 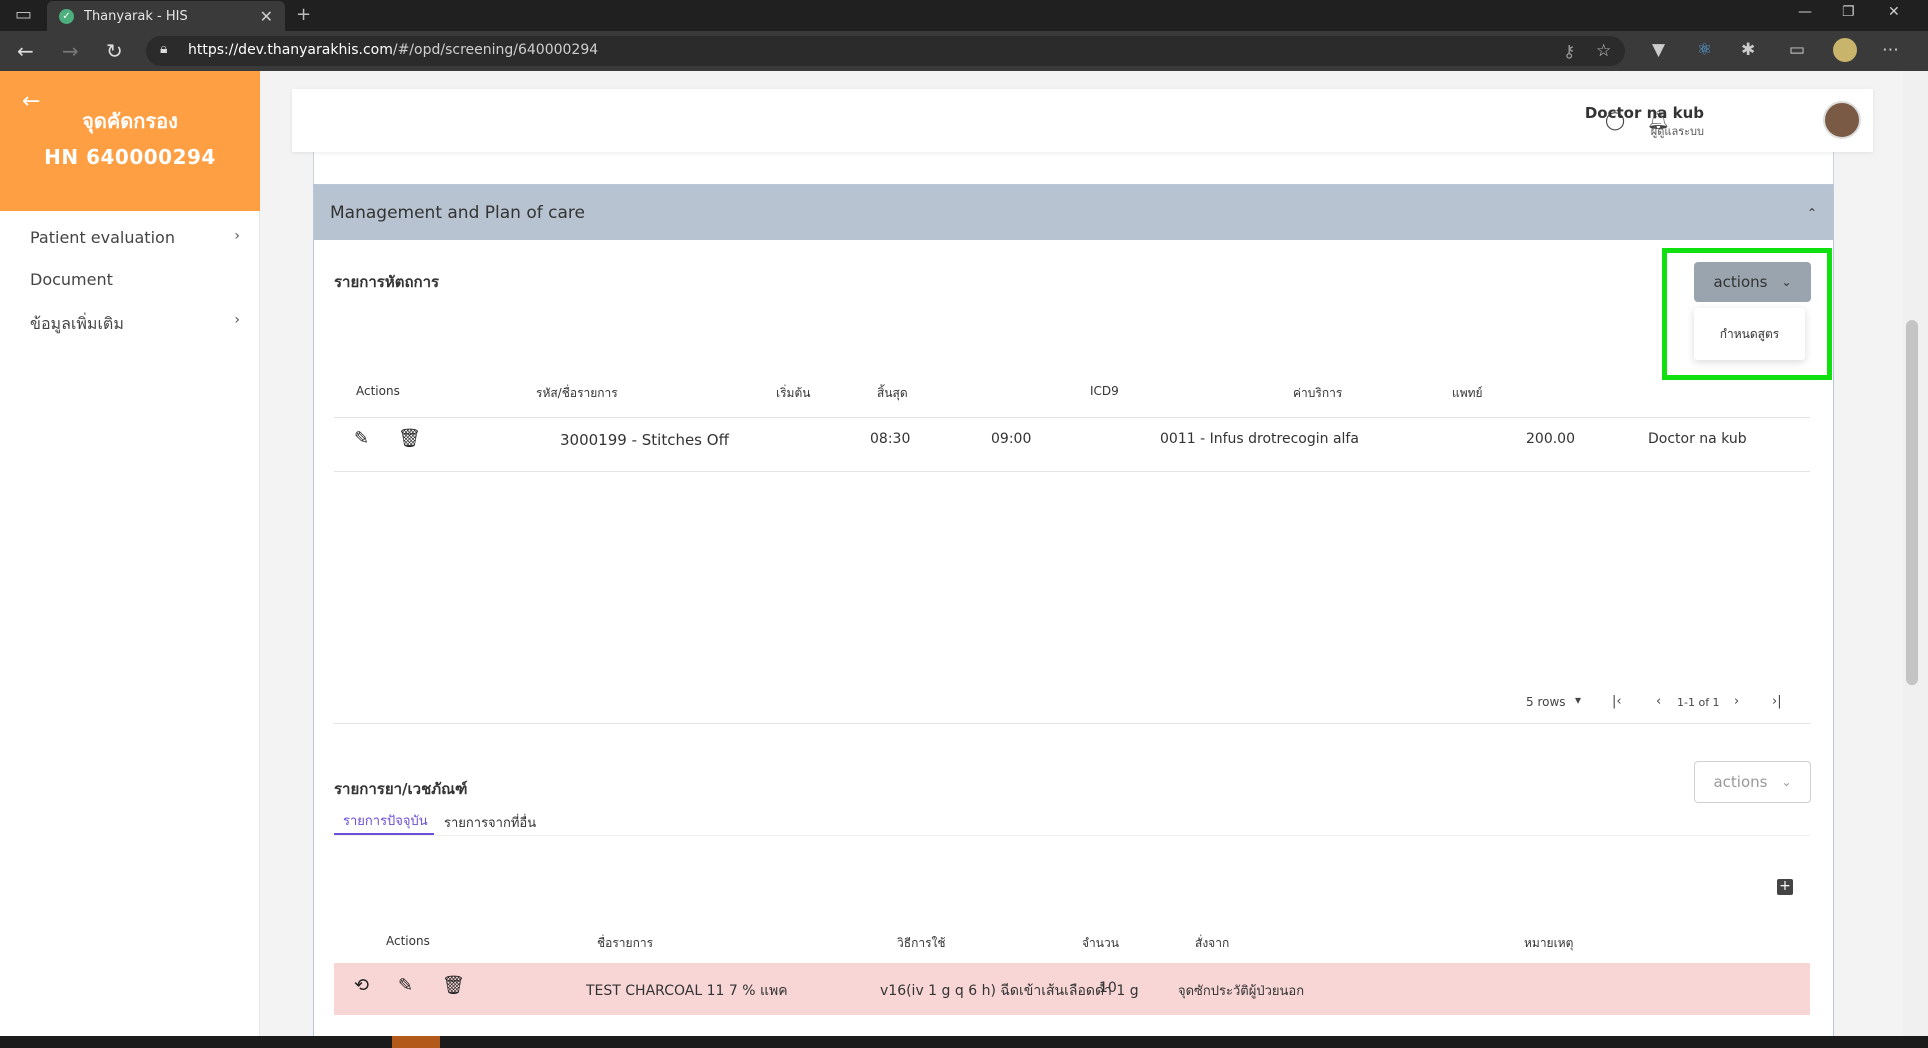 What do you see at coordinates (66, 16) in the screenshot?
I see `site-favicon-icon: ✓` at bounding box center [66, 16].